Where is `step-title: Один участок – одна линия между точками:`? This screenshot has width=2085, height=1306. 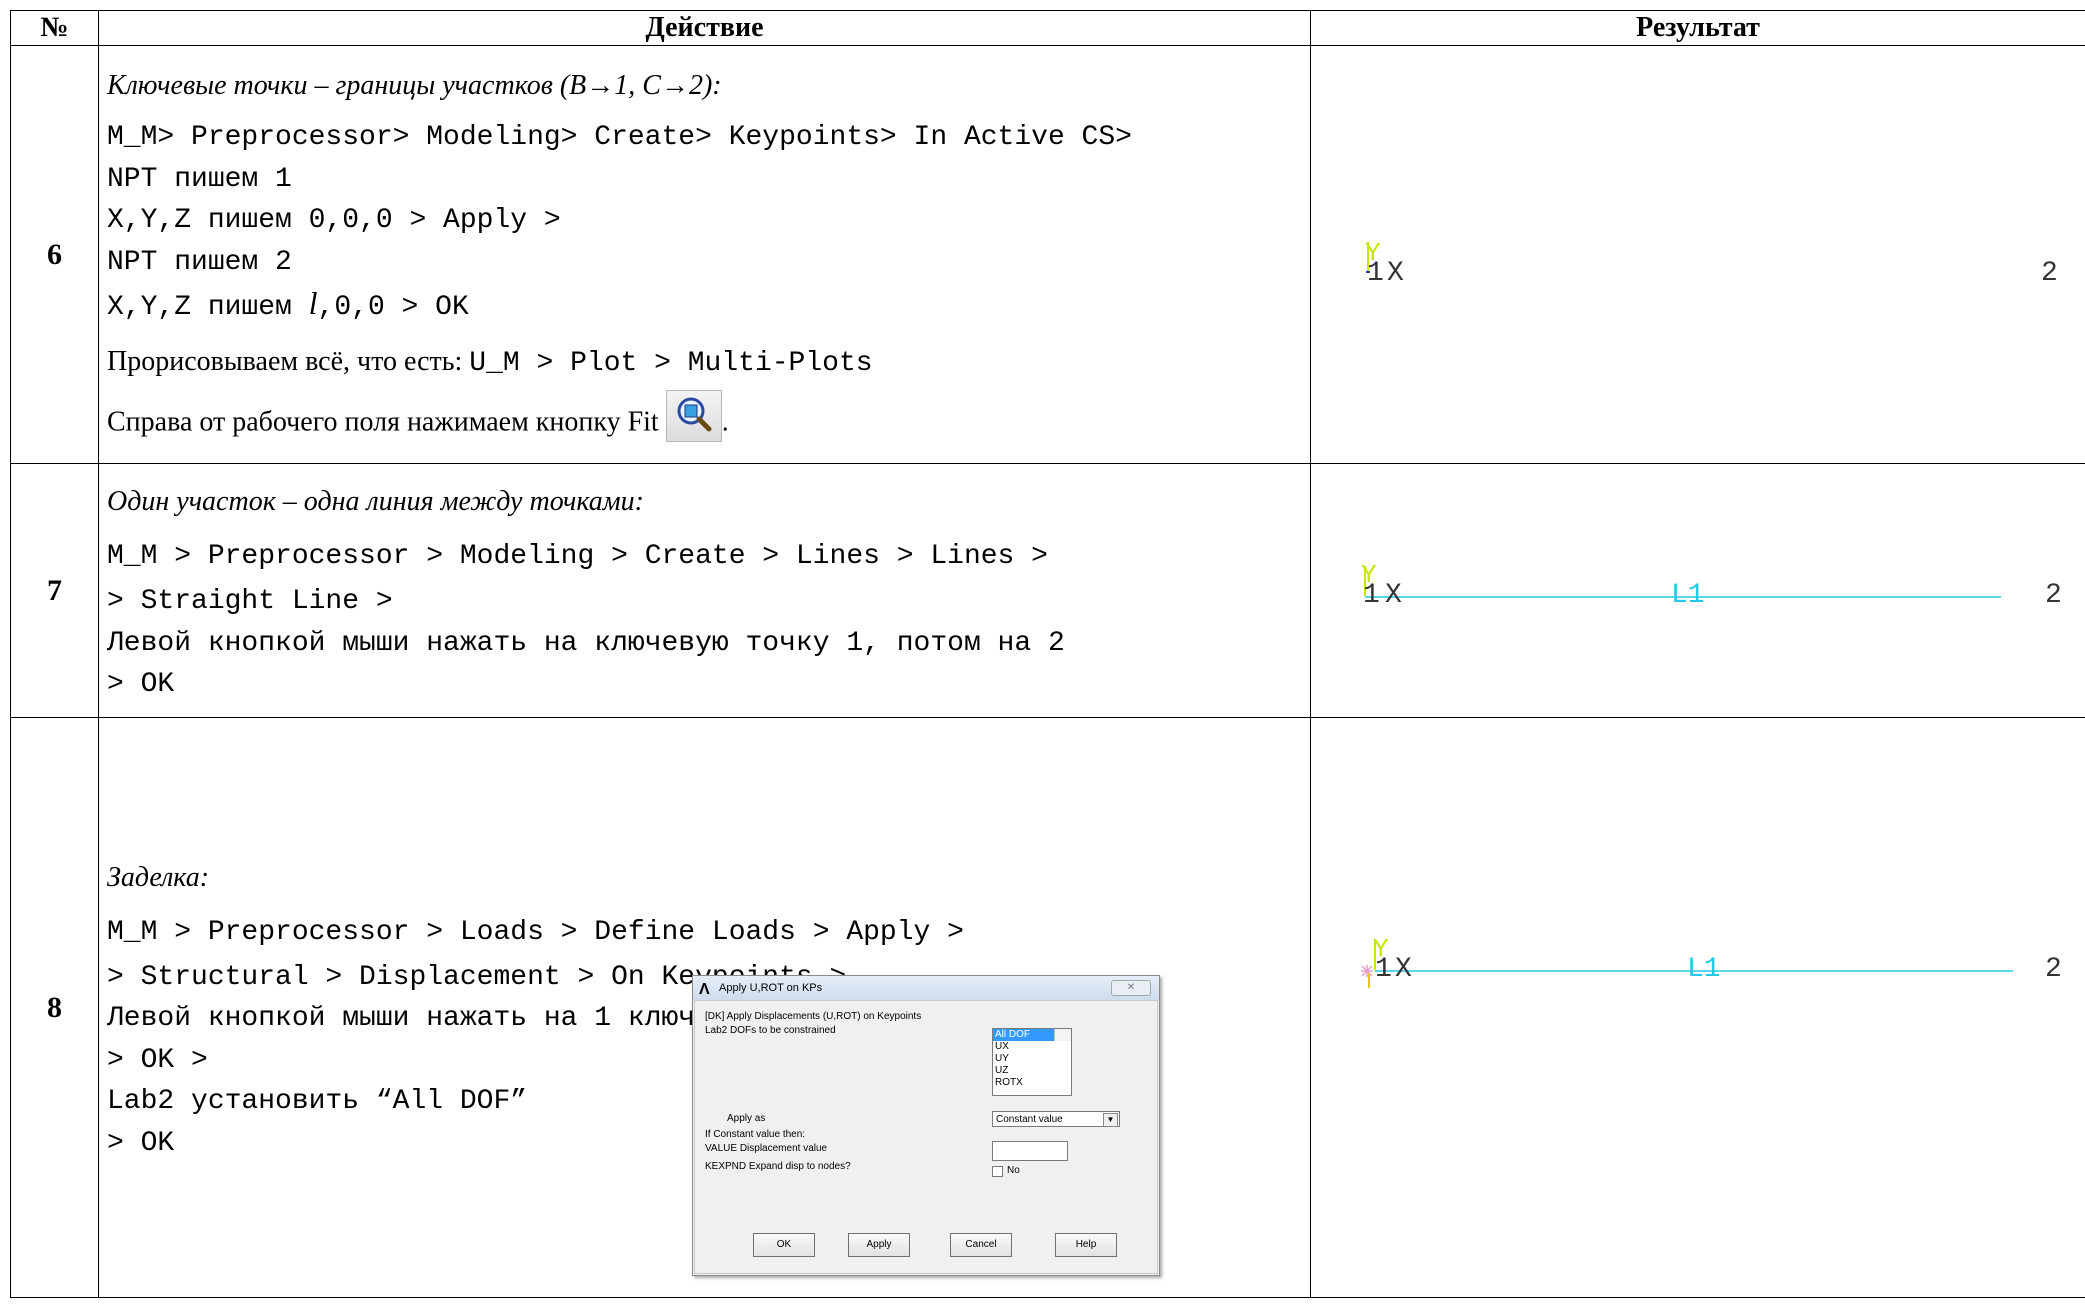 step-title: Один участок – одна линия между точками: is located at coordinates (375, 502).